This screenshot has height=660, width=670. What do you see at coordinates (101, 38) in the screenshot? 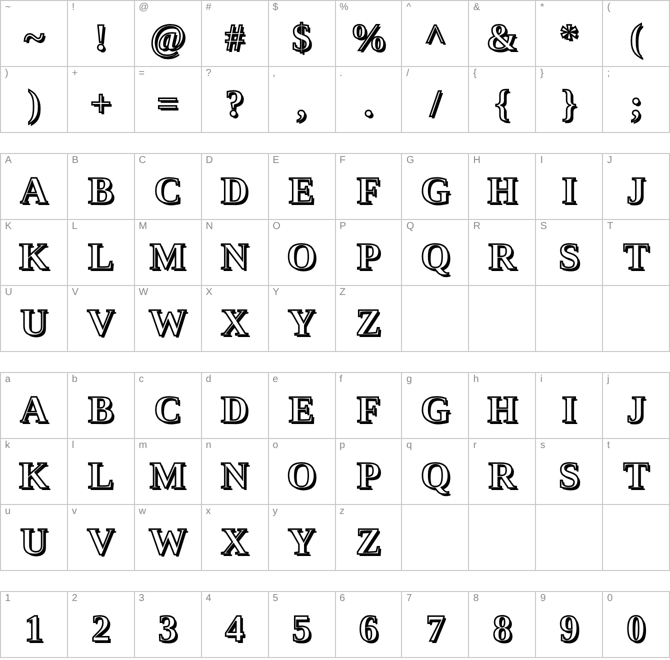
I see `glyph-sample: !` at bounding box center [101, 38].